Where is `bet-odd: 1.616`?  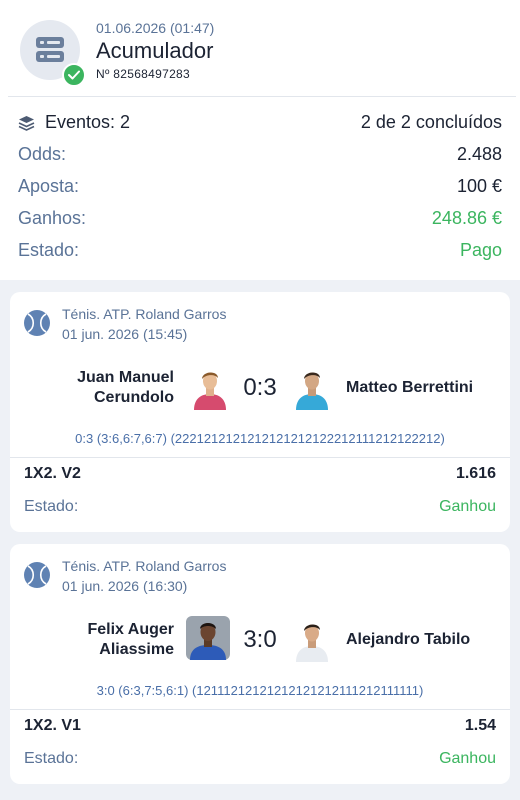
bet-odd: 1.616 is located at coordinates (475, 473).